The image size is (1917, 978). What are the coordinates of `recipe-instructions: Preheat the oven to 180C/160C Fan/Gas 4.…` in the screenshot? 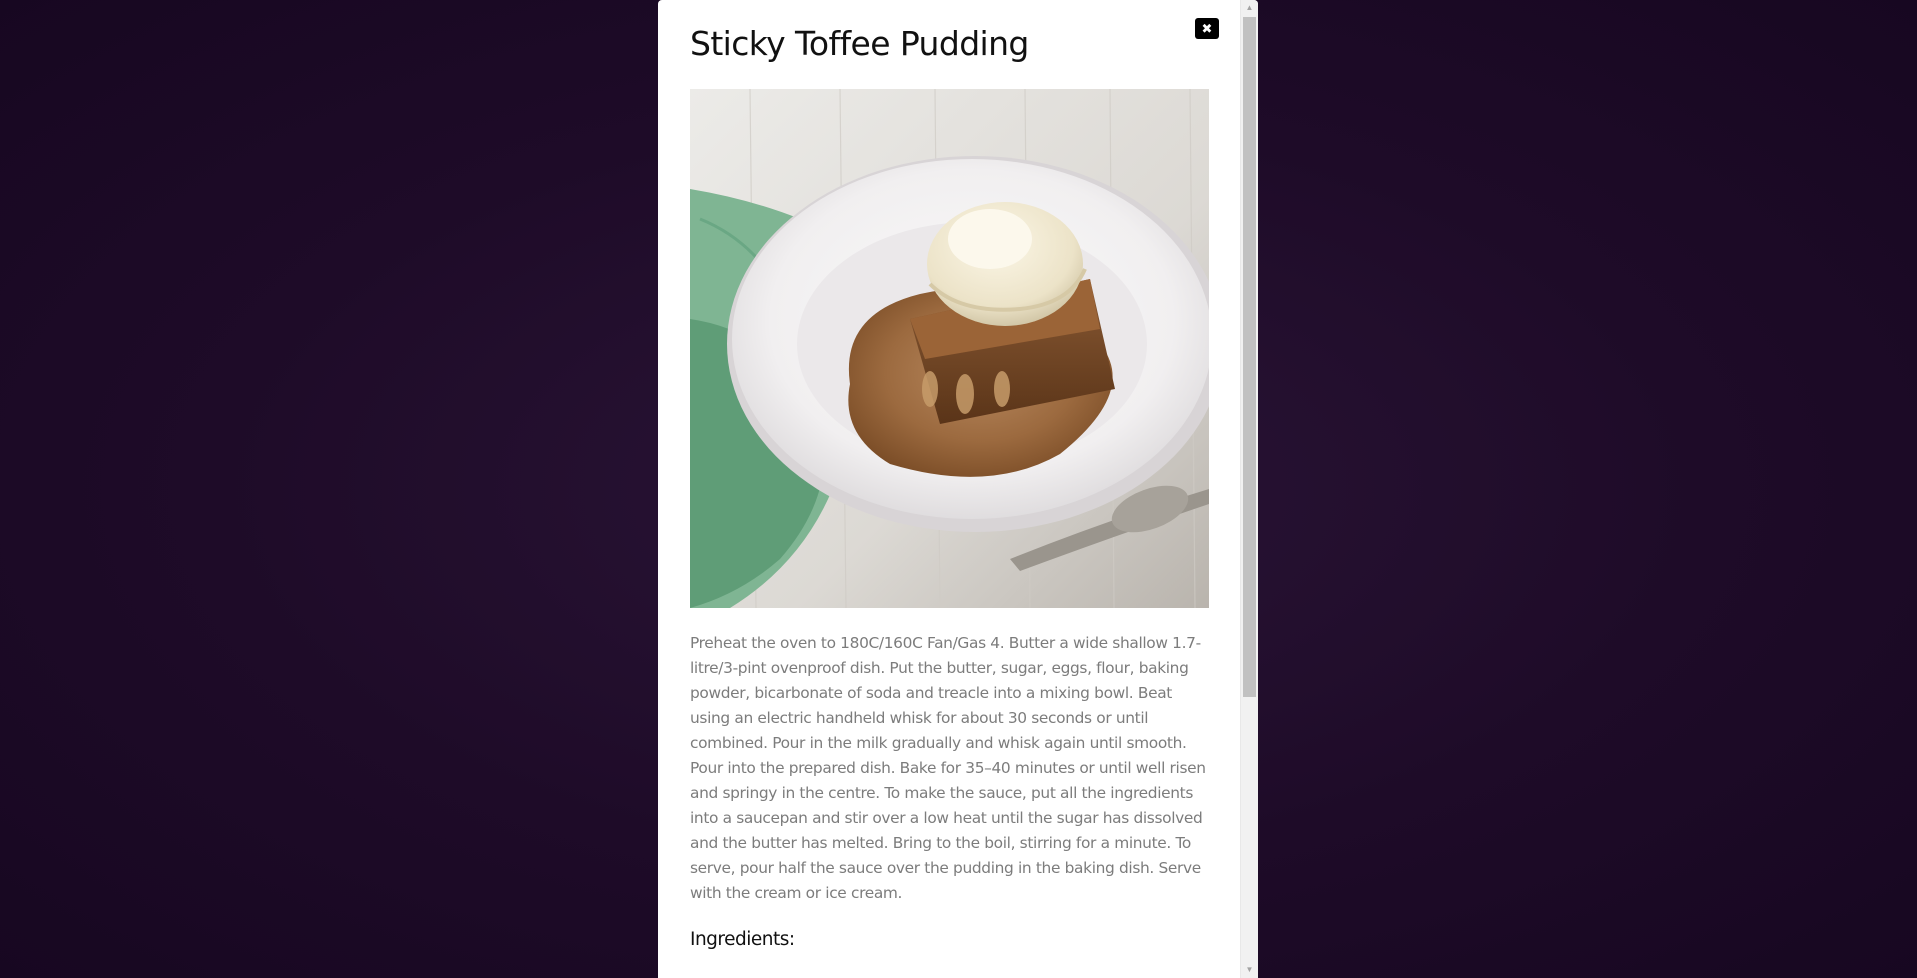 It's located at (948, 768).